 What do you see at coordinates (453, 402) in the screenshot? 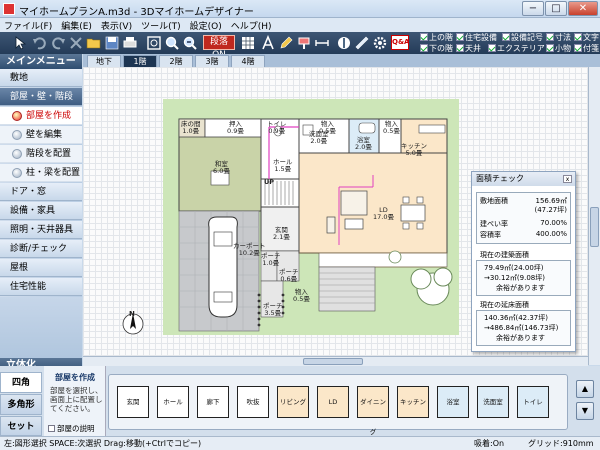
I see `palette-bathroom: 浴室` at bounding box center [453, 402].